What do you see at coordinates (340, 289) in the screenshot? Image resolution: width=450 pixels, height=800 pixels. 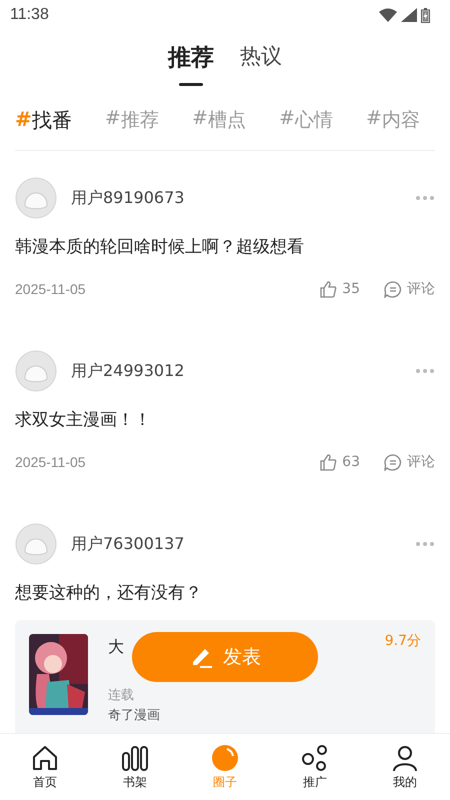 I see `like-button: 35` at bounding box center [340, 289].